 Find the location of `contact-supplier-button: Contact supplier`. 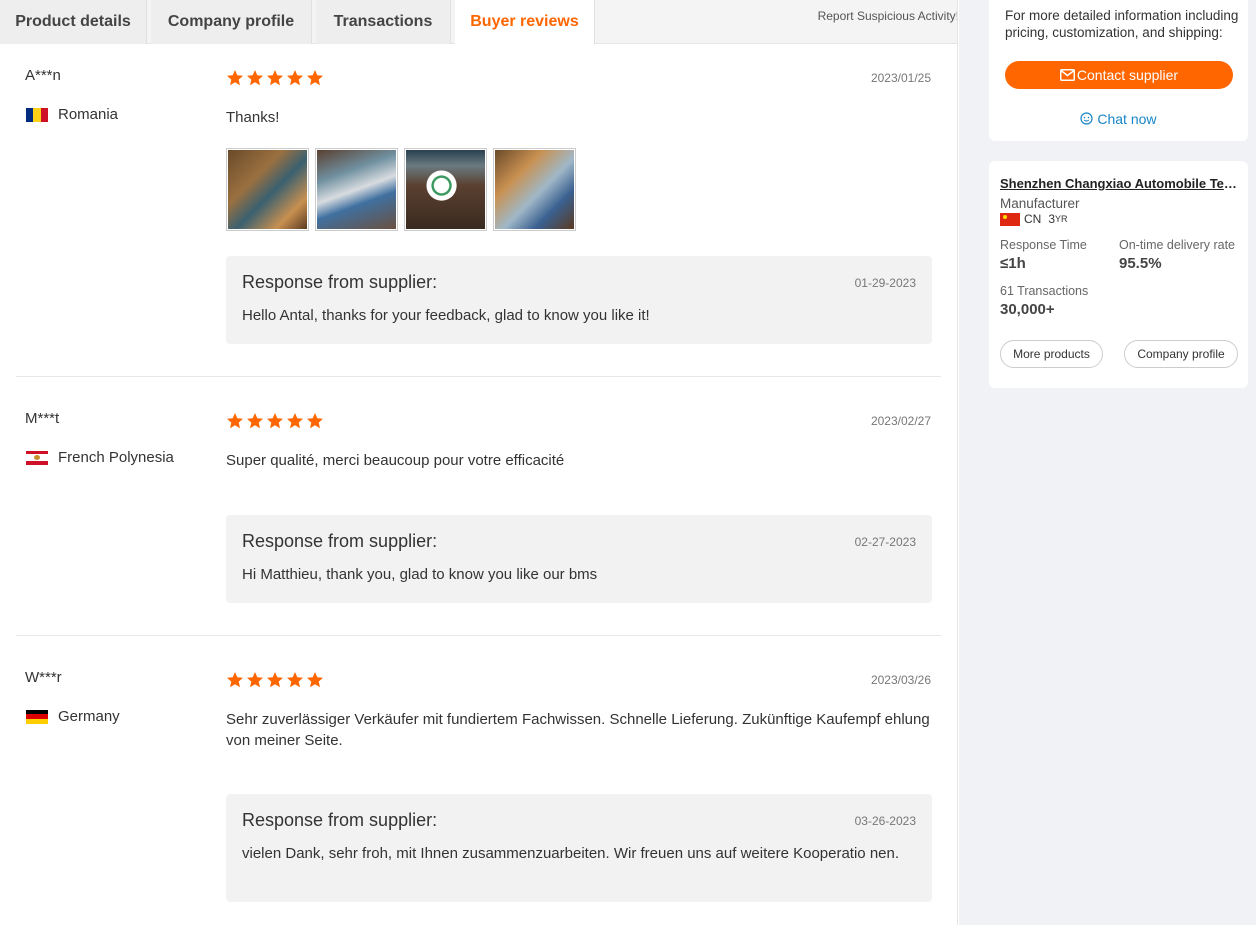

contact-supplier-button: Contact supplier is located at coordinates (1119, 75).